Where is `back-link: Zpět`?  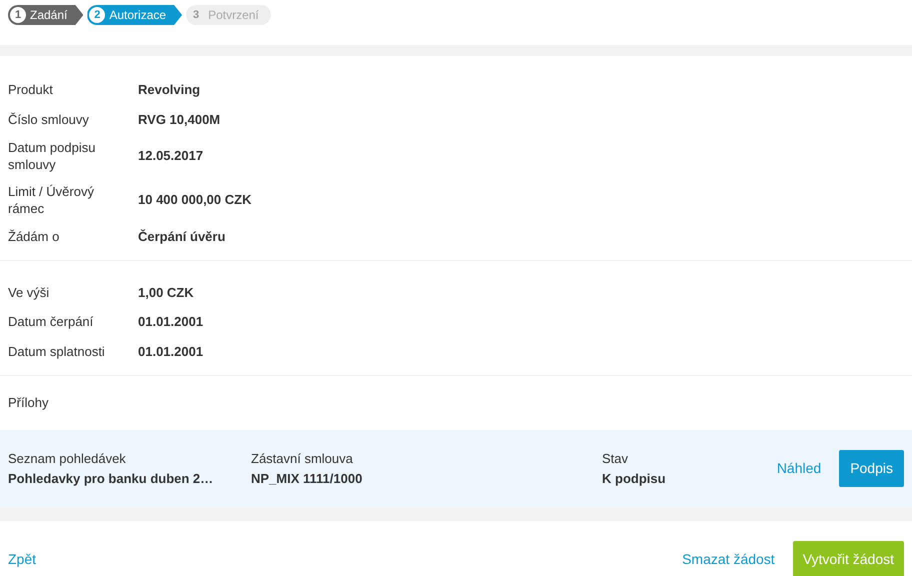 back-link: Zpět is located at coordinates (22, 559).